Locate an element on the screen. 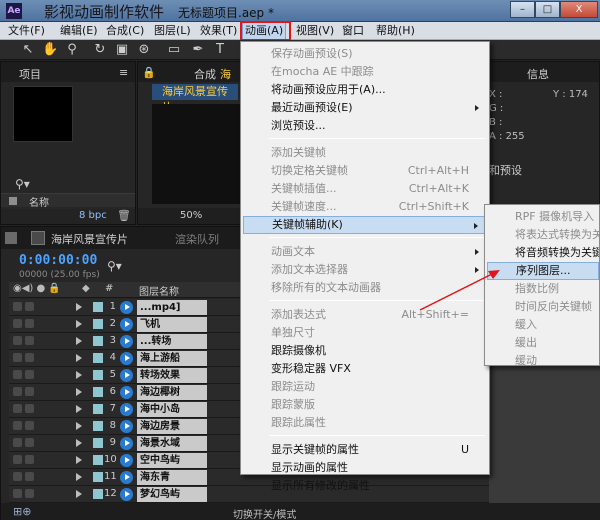 The width and height of the screenshot is (600, 520). info-tab: 信息 is located at coordinates (538, 74).